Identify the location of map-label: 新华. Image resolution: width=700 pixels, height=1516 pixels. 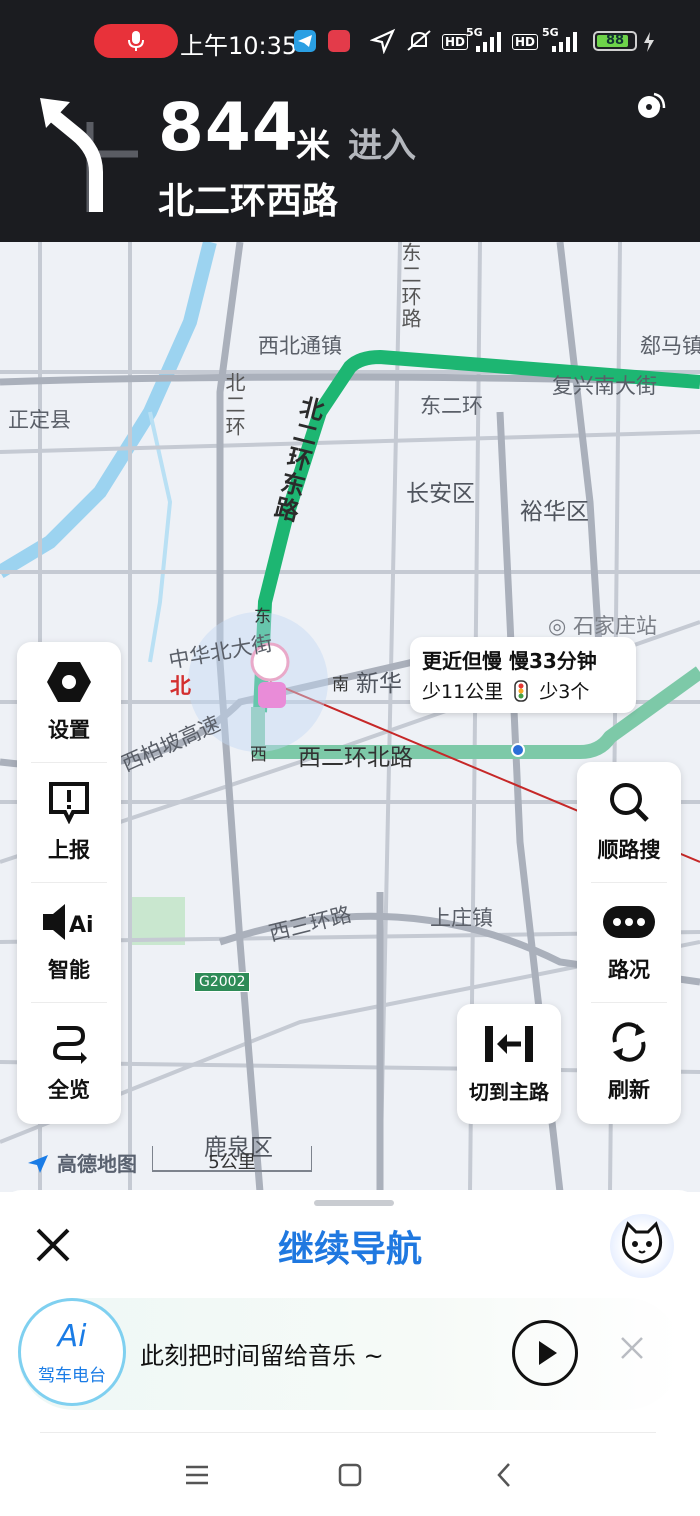
(379, 684).